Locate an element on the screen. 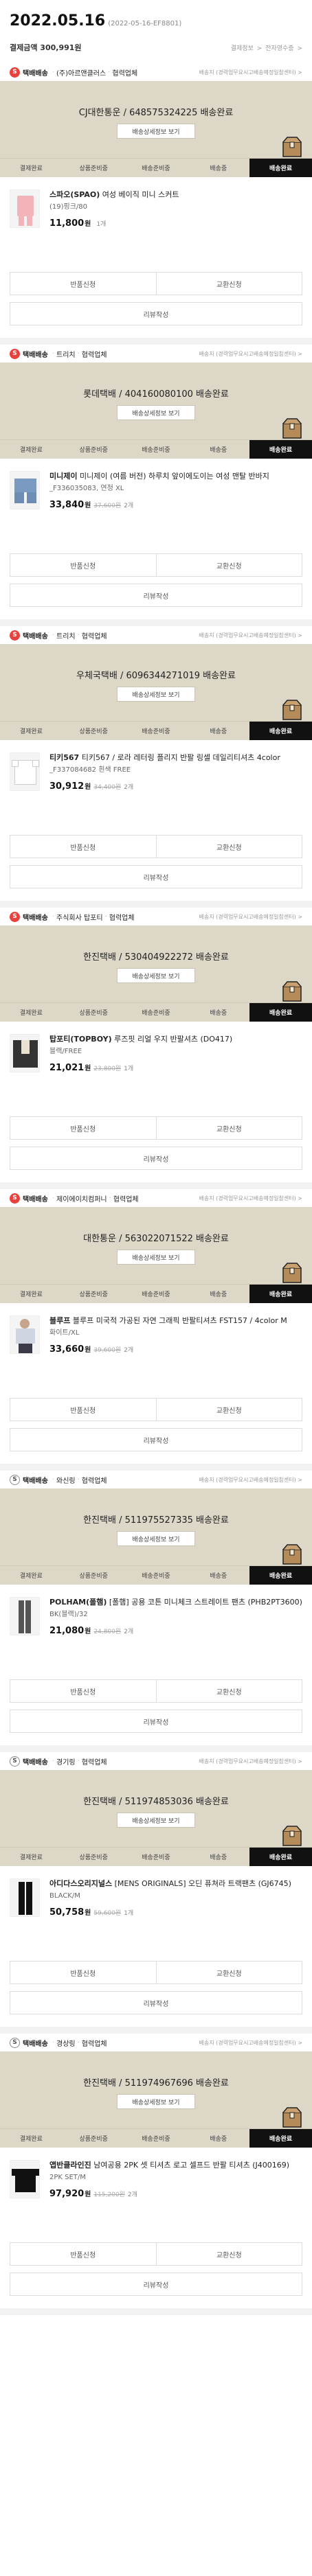 The image size is (312, 2576). product-price: 50,758 원 59,600원 1개 is located at coordinates (91, 1912).